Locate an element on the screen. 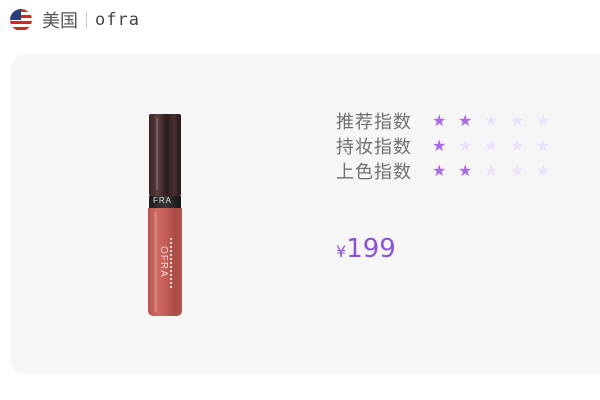  product-image: FRA OFRA is located at coordinates (165, 216).